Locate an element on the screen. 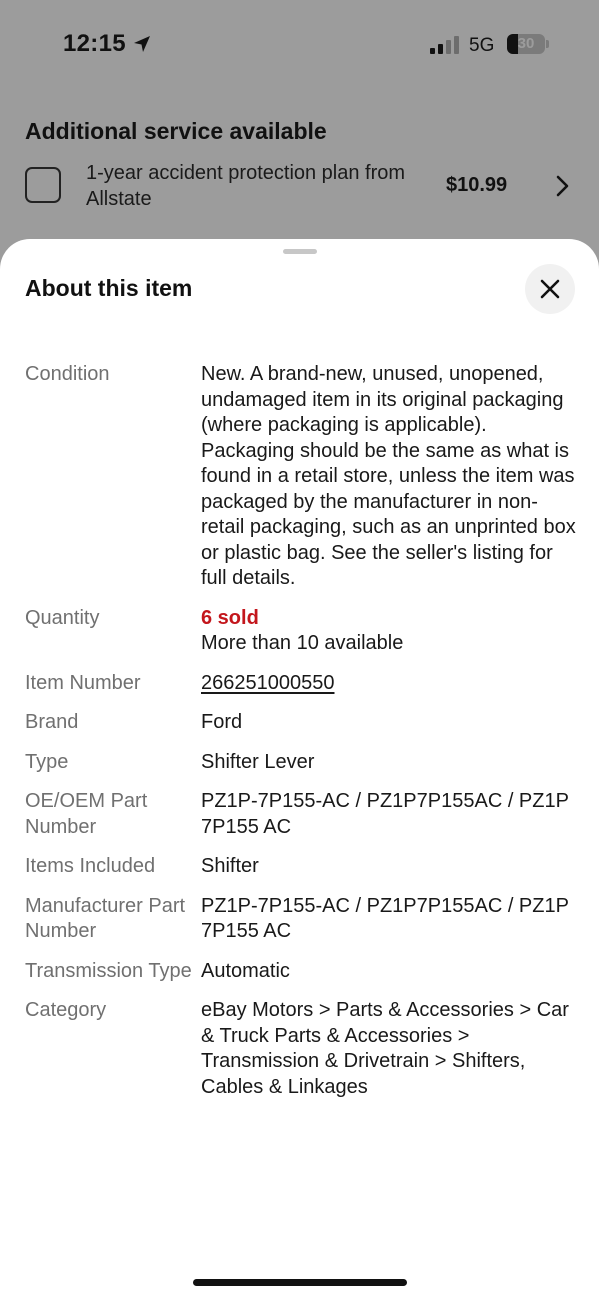 This screenshot has height=1300, width=599. detail-row-quantity: Quantity 6 sold More than 10 available is located at coordinates (305, 631).